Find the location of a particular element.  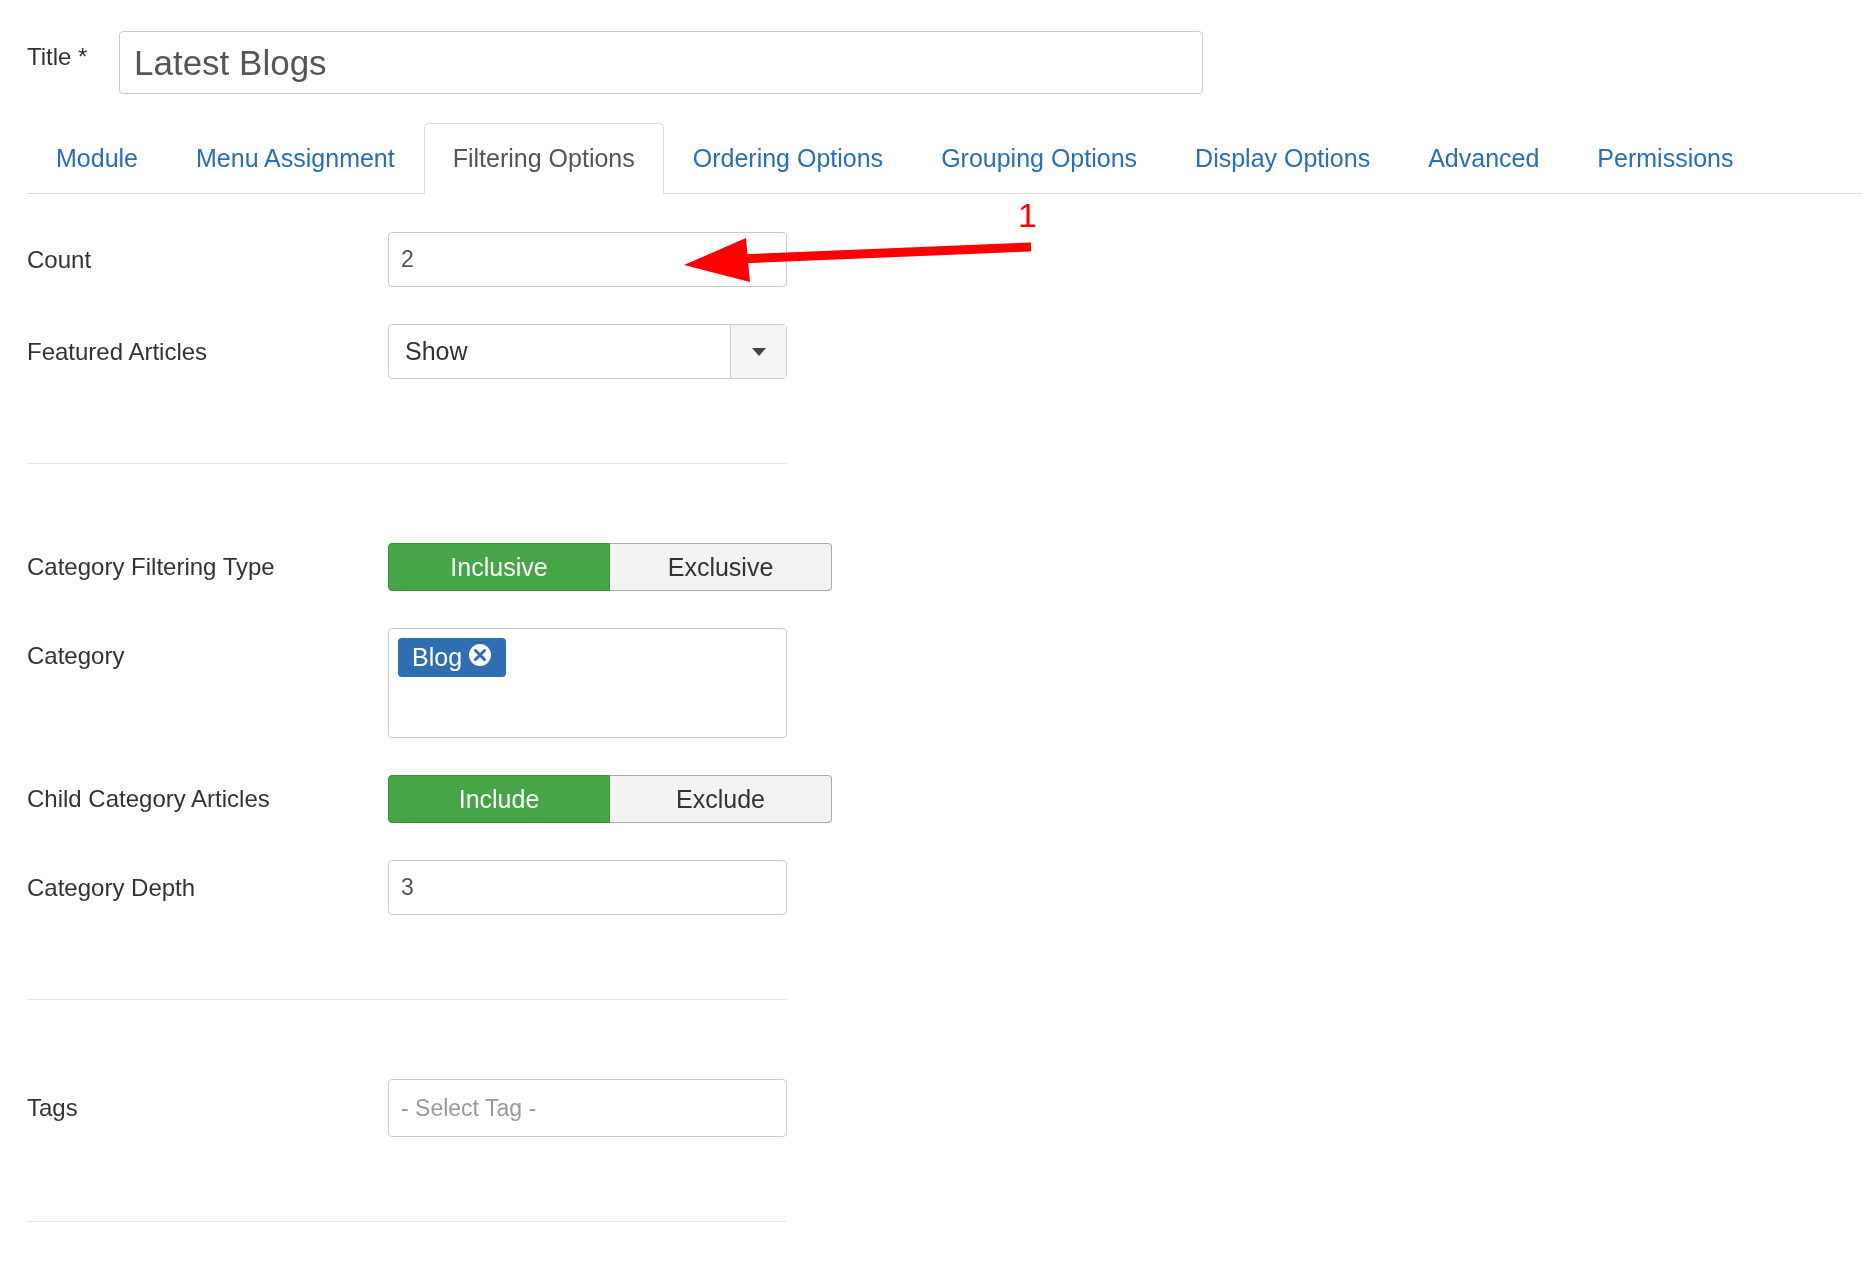

tab: Advanced is located at coordinates (1484, 159).